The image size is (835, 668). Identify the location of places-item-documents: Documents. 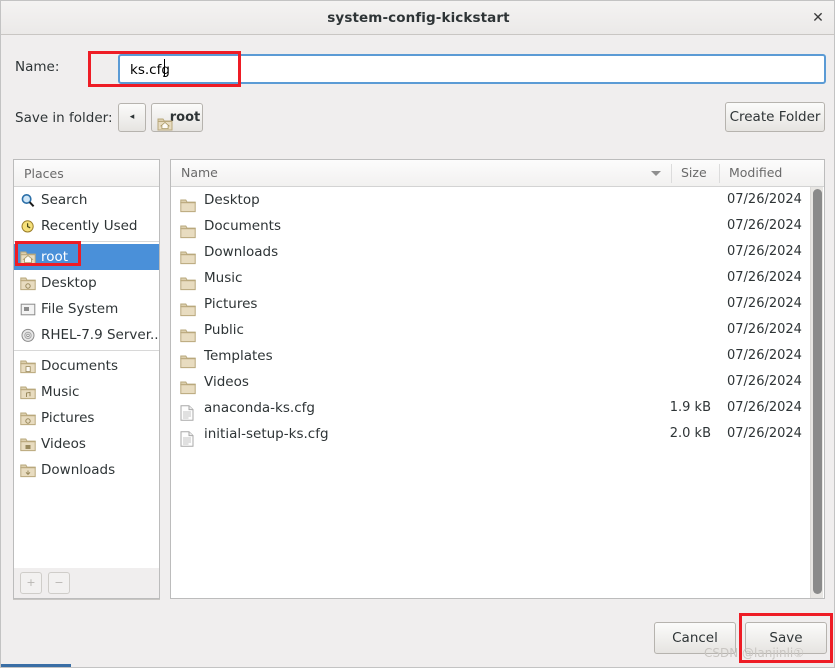
(86, 366).